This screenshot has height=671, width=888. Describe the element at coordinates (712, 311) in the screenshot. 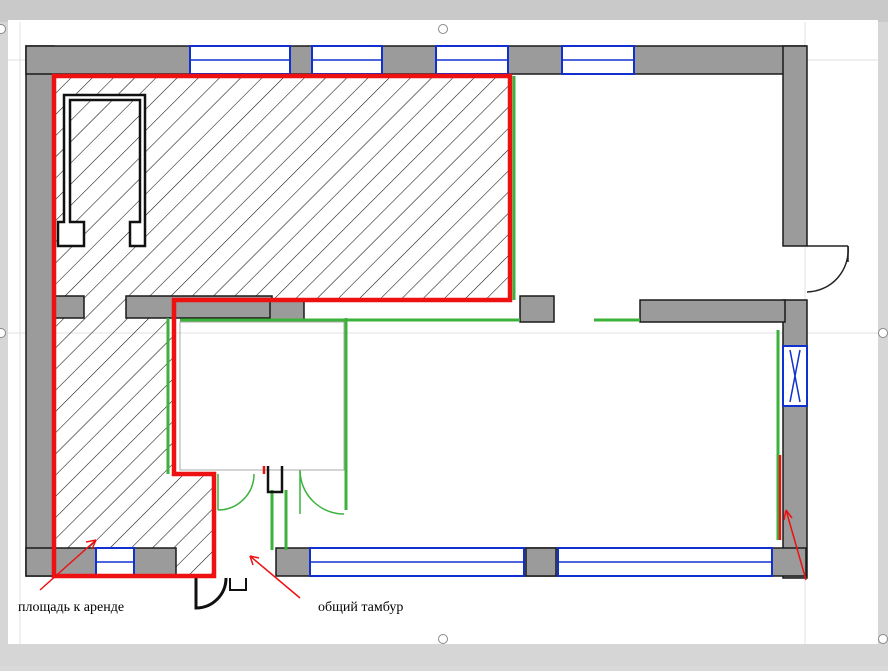

I see `wall-mid-east` at that location.